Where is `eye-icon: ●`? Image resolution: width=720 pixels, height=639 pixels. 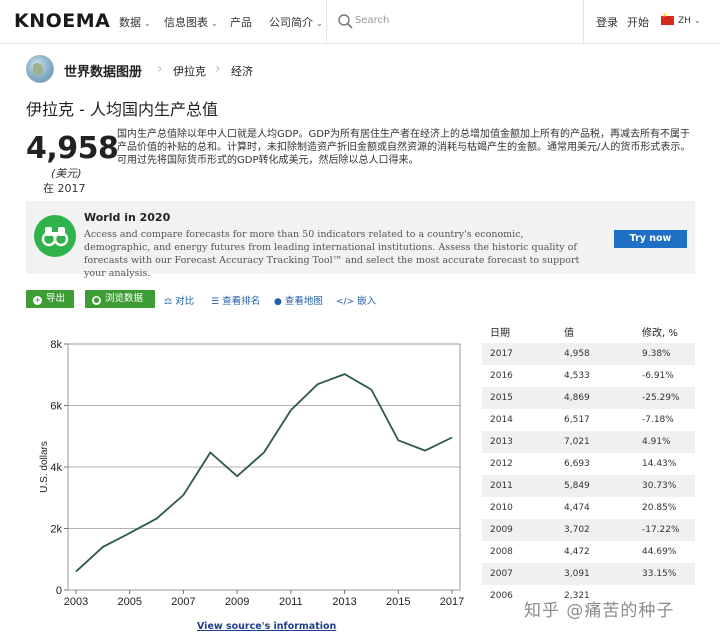
eye-icon: ● is located at coordinates (96, 300).